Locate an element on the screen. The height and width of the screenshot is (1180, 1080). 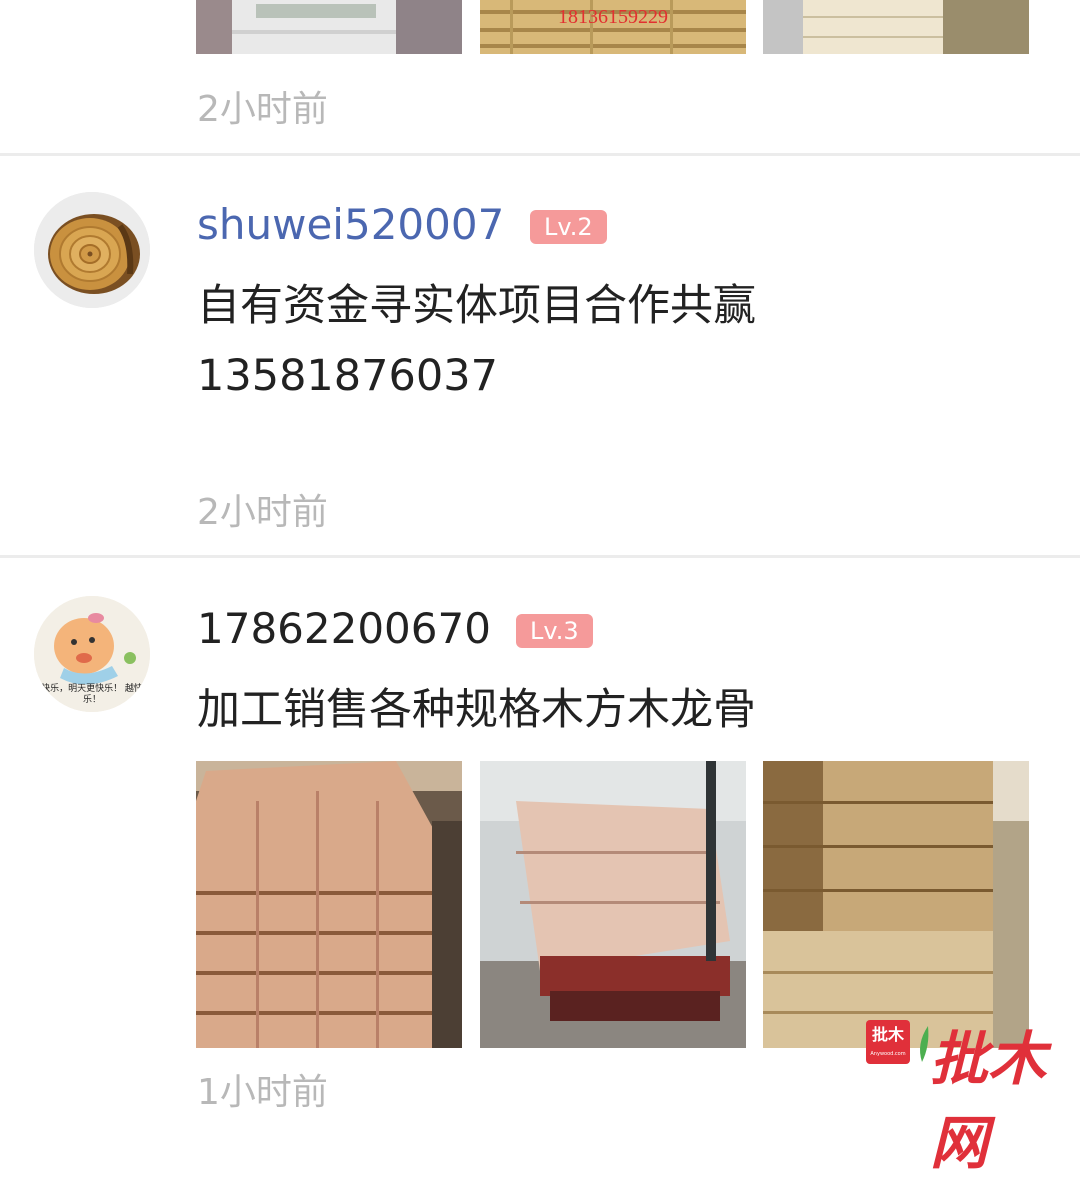
post-content-line: 13581876037 is located at coordinates (347, 376).